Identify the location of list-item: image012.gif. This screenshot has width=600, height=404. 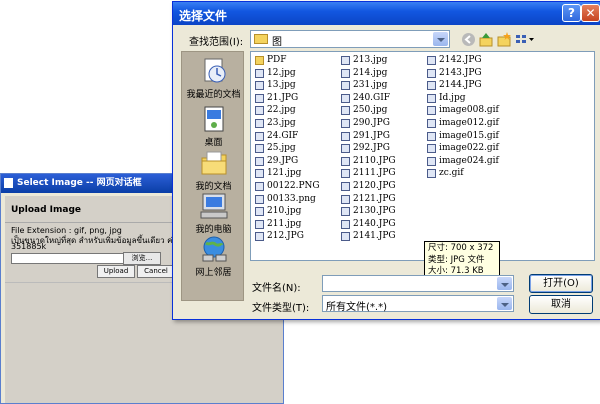
(462, 123).